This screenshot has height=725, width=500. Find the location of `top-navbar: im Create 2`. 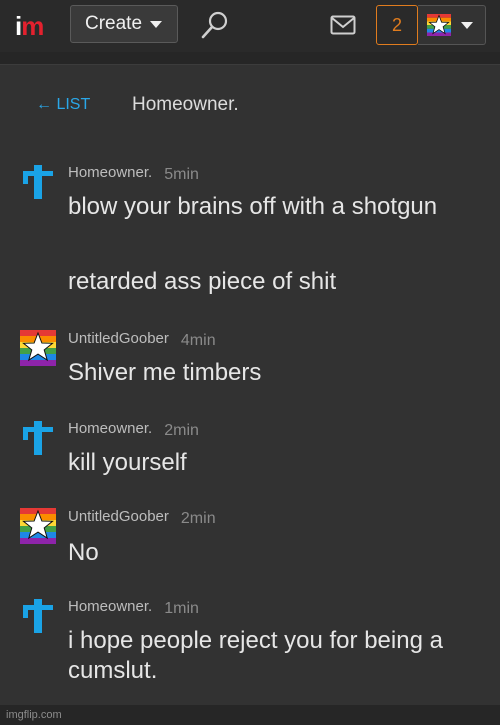

top-navbar: im Create 2 is located at coordinates (250, 26).